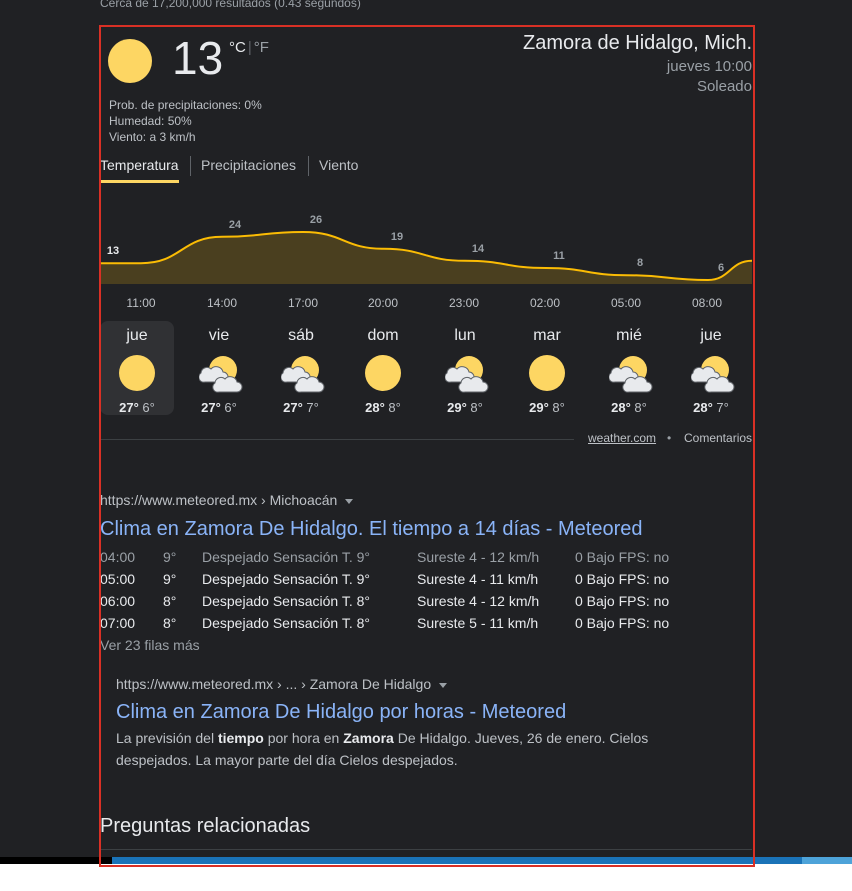 The height and width of the screenshot is (891, 852). I want to click on result-breadcrumb: https://www.meteored.mx › Michoacán, so click(227, 500).